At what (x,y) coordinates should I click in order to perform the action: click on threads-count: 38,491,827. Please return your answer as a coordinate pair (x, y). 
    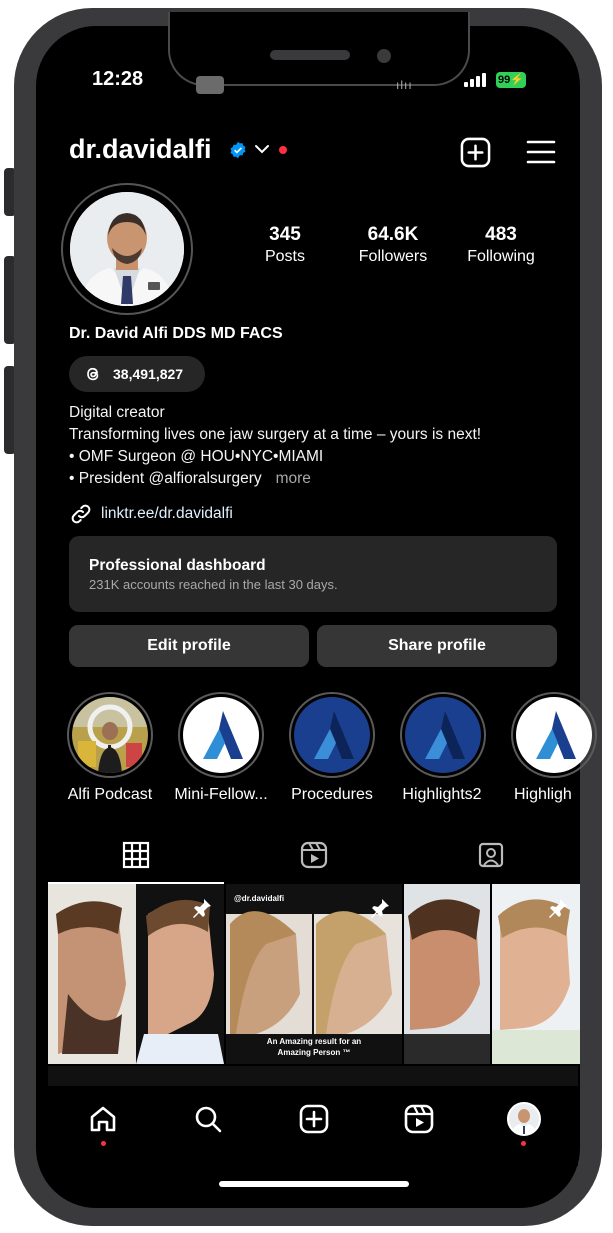
    Looking at the image, I should click on (148, 374).